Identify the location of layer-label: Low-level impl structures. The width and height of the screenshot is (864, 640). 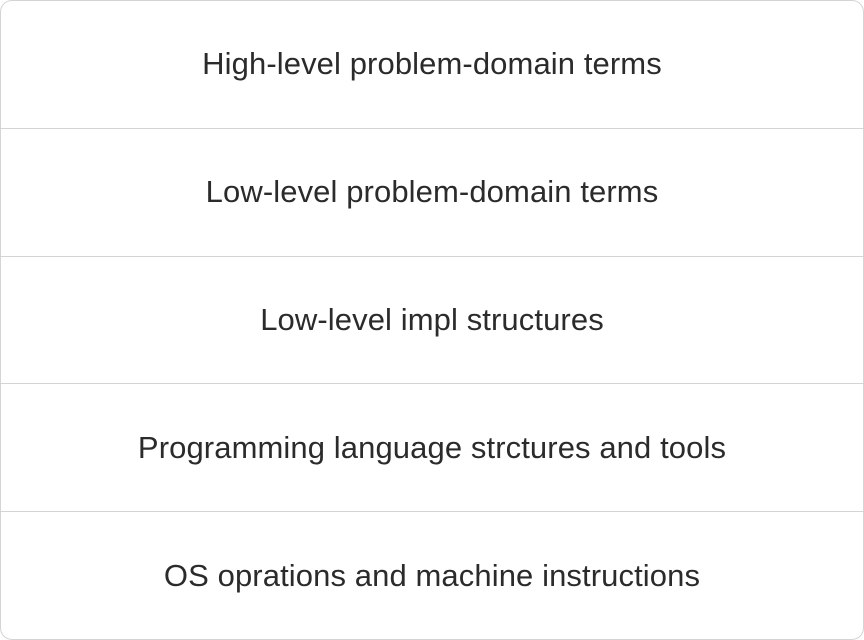
(432, 319).